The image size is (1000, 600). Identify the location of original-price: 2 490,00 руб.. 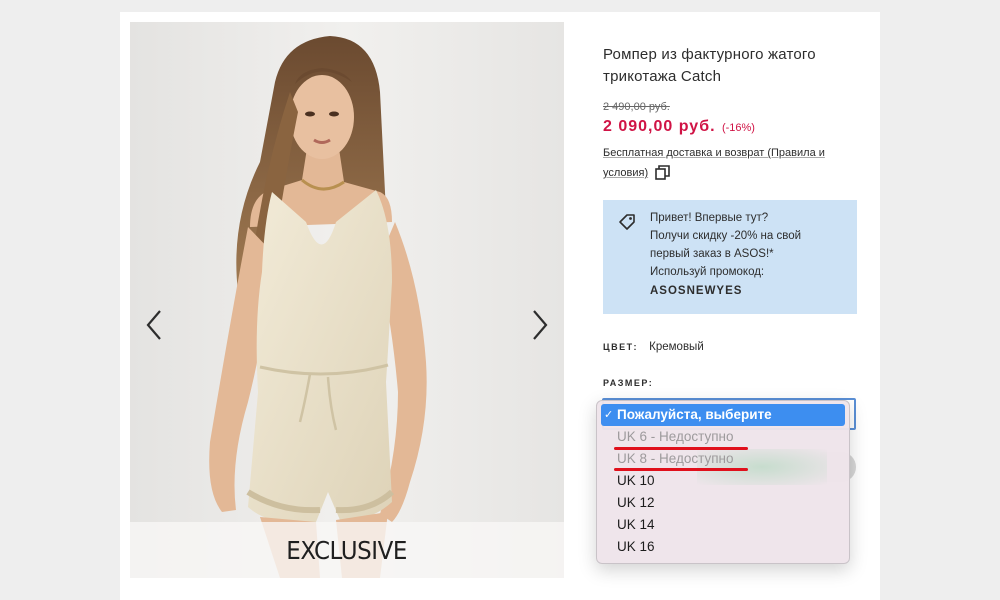
(636, 107).